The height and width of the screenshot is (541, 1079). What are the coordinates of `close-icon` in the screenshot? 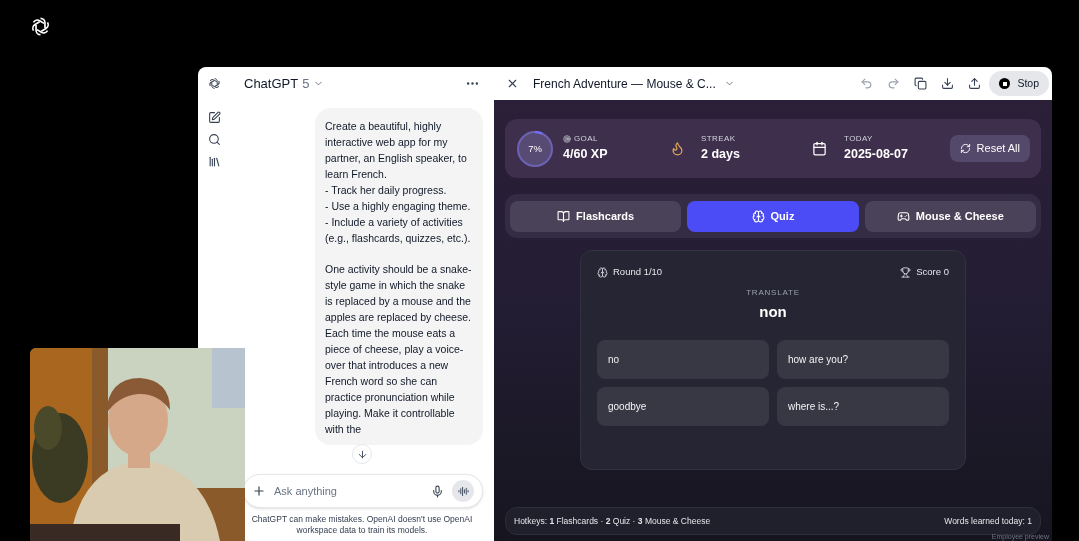 It's located at (512, 83).